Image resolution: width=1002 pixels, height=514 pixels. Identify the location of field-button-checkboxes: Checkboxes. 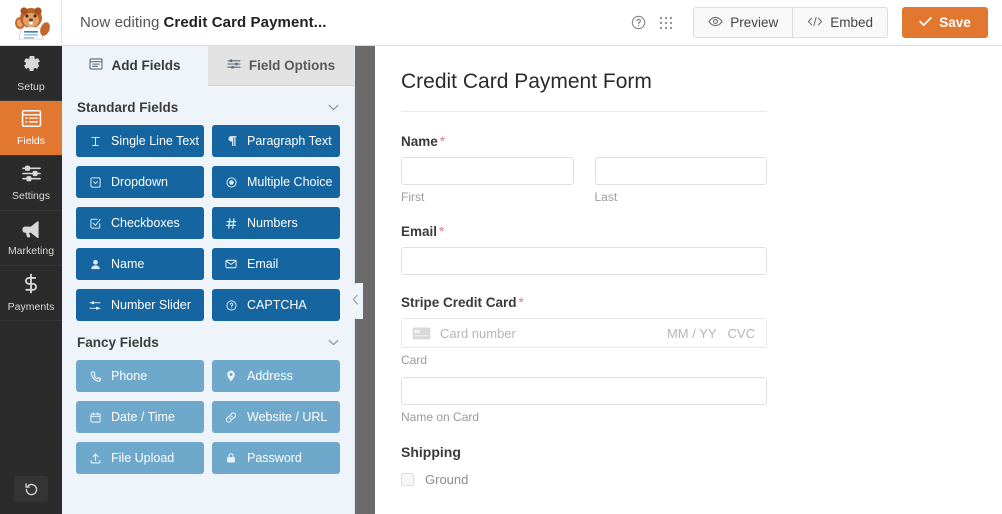
(140, 223).